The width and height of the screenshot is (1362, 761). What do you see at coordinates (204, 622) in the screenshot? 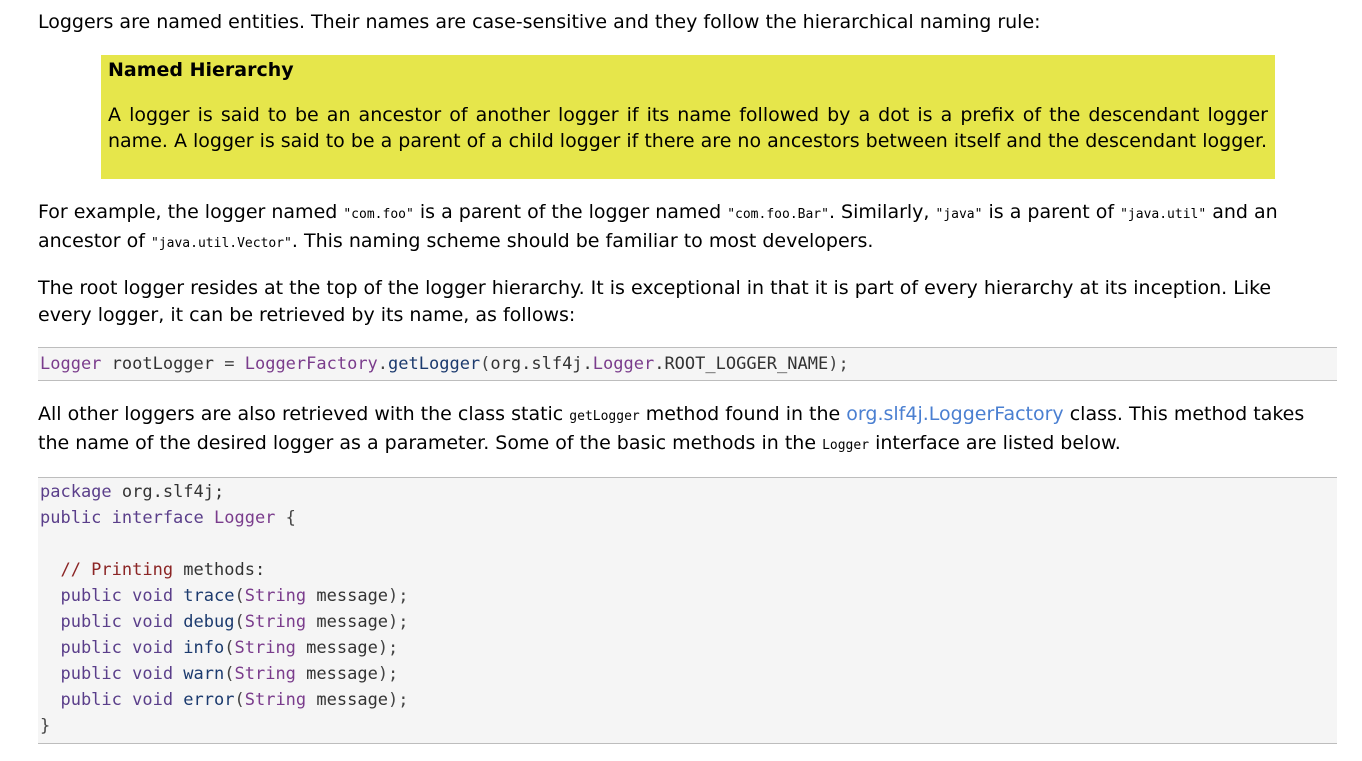
I see `code-token: debug` at bounding box center [204, 622].